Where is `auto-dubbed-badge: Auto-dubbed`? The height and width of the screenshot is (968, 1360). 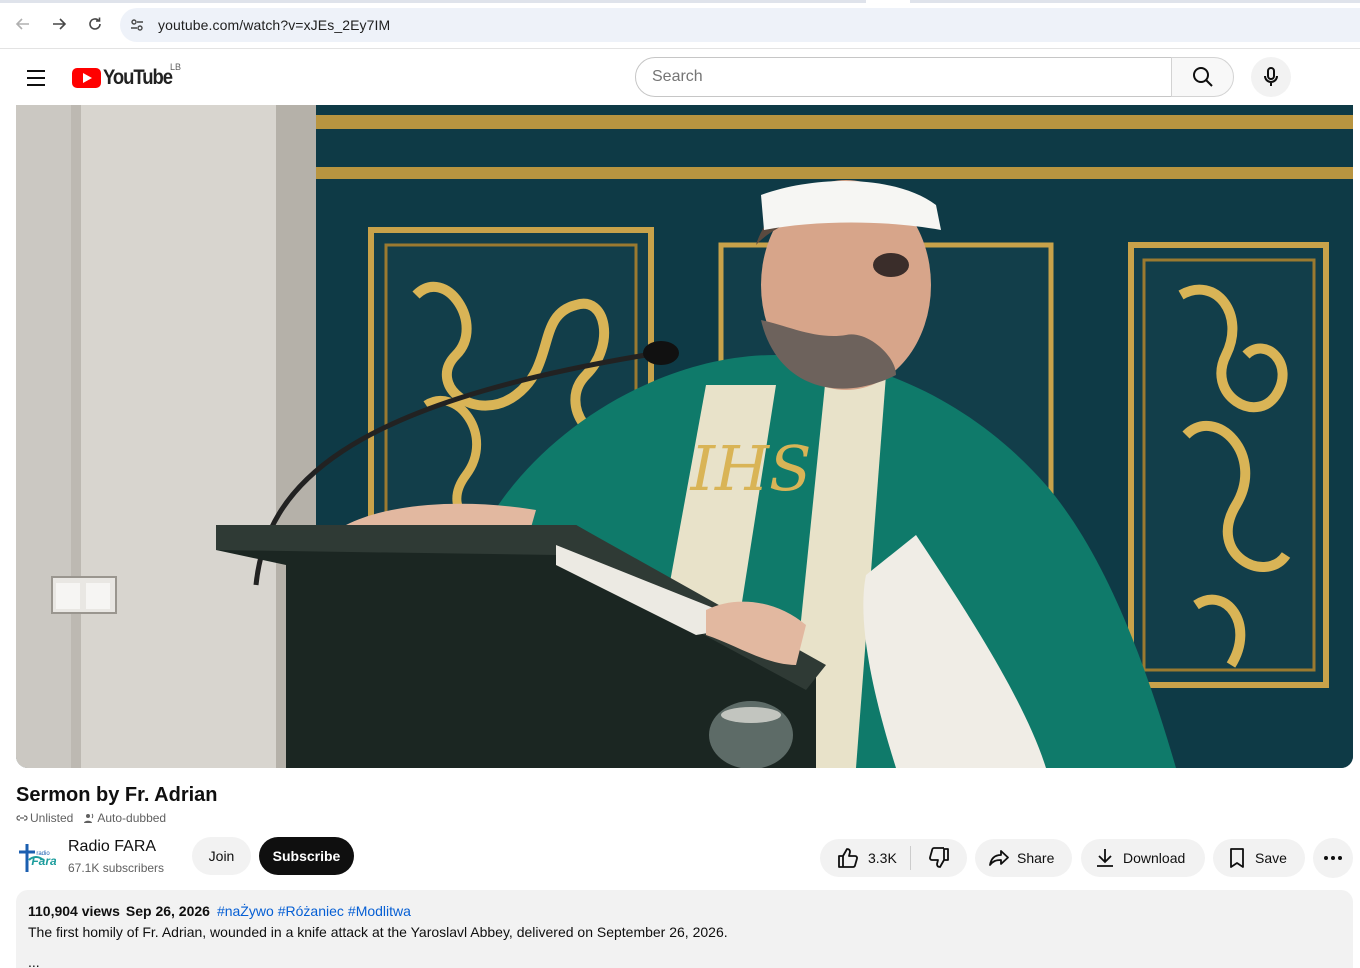
auto-dubbed-badge: Auto-dubbed is located at coordinates (124, 818).